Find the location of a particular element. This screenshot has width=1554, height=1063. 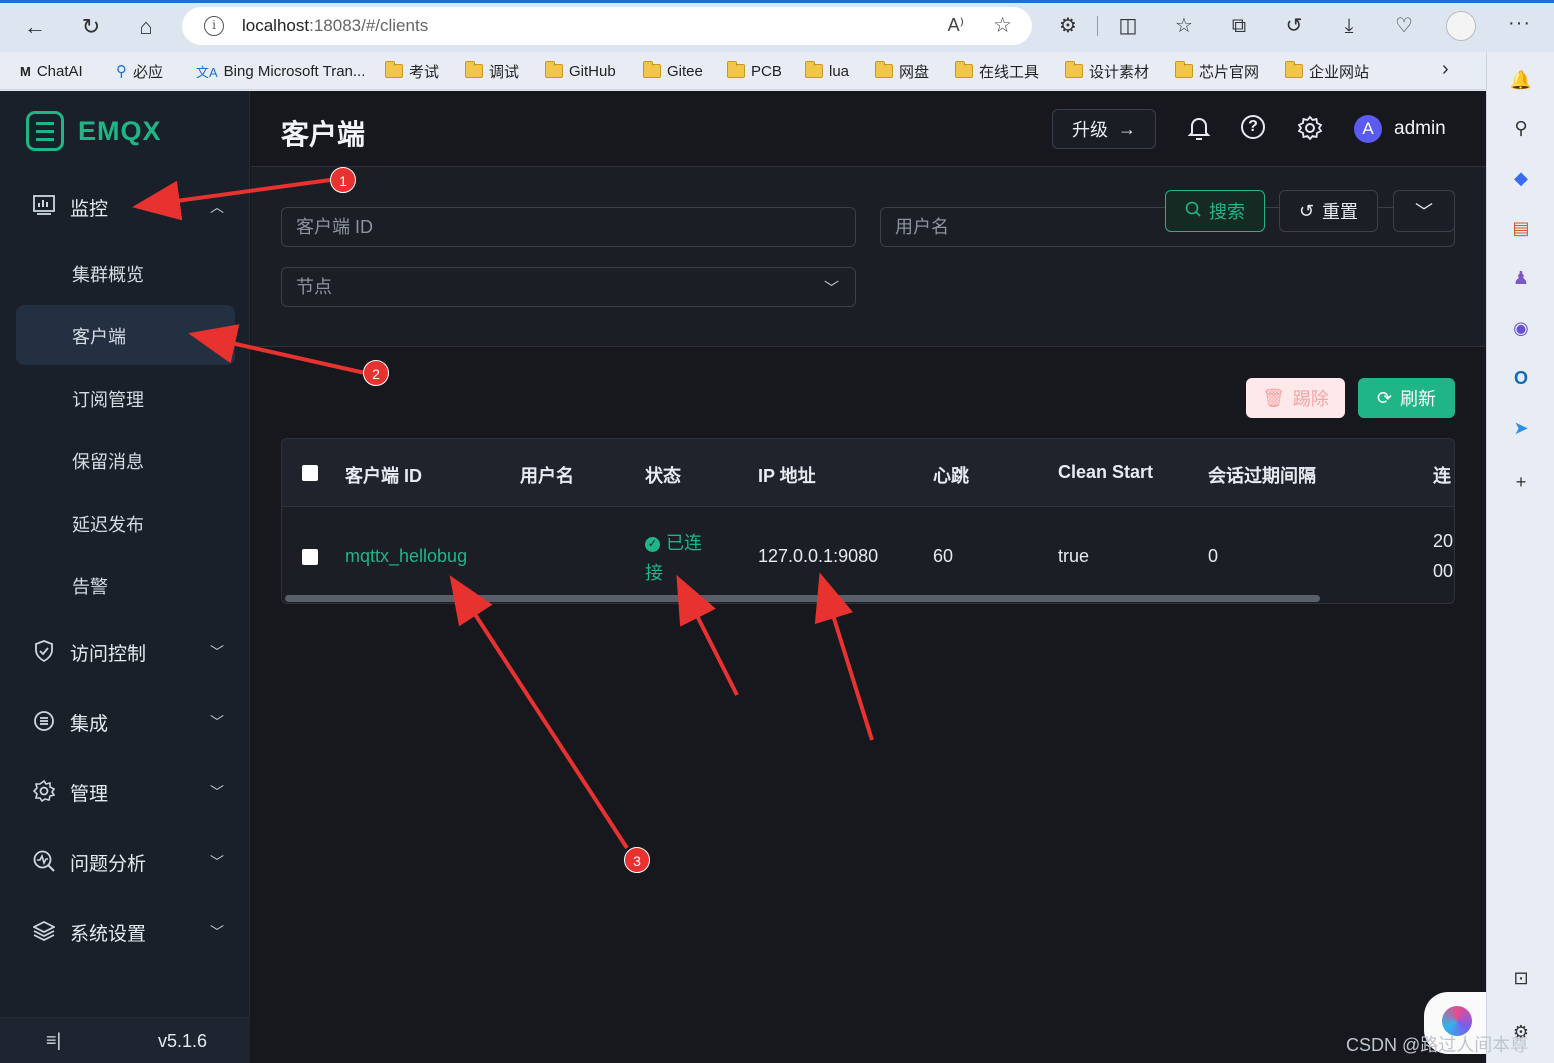

games-icon: ♟ is located at coordinates (1521, 278).